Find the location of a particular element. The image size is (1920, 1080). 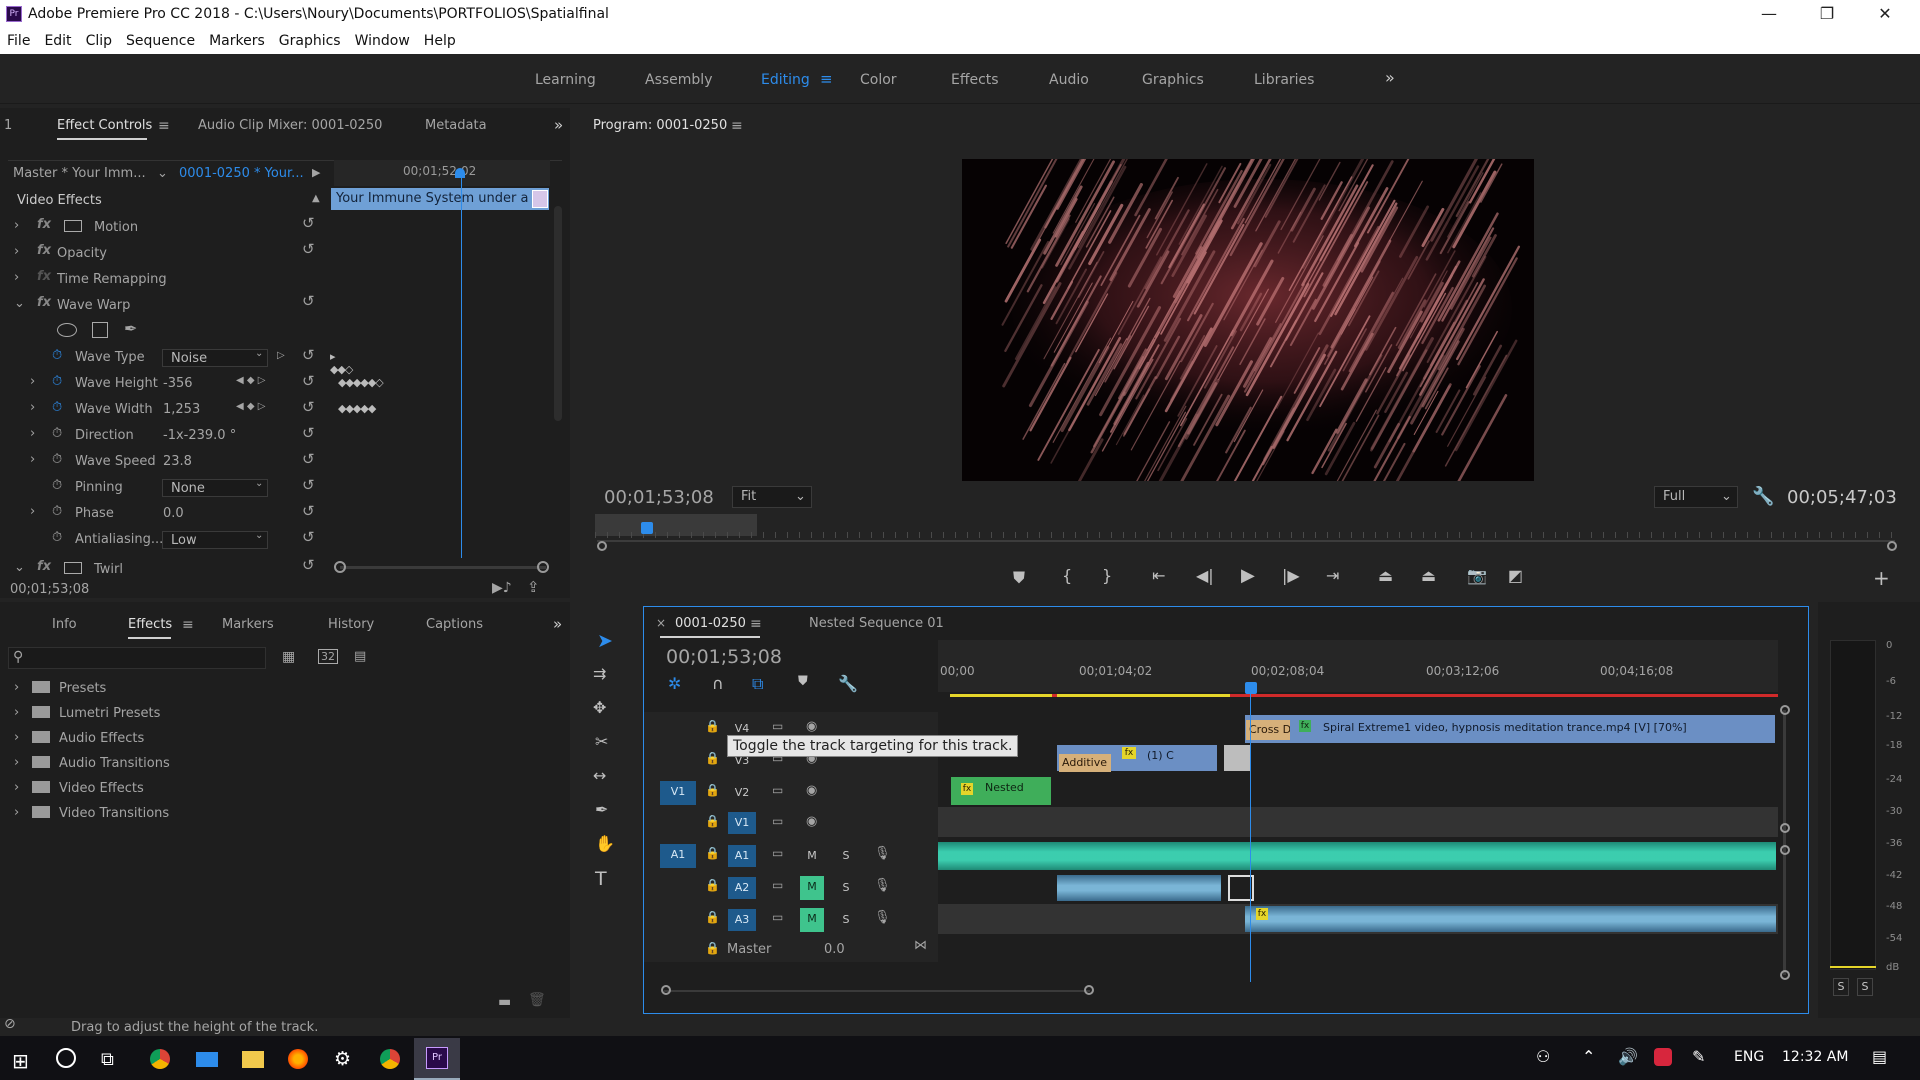

zoom-level-dropdown: Fit ⌄ is located at coordinates (772, 497).